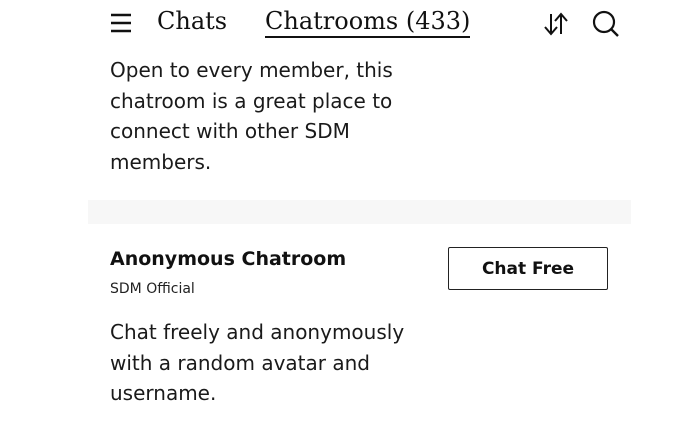 Image resolution: width=700 pixels, height=427 pixels. Describe the element at coordinates (606, 24) in the screenshot. I see `search-icon` at that location.